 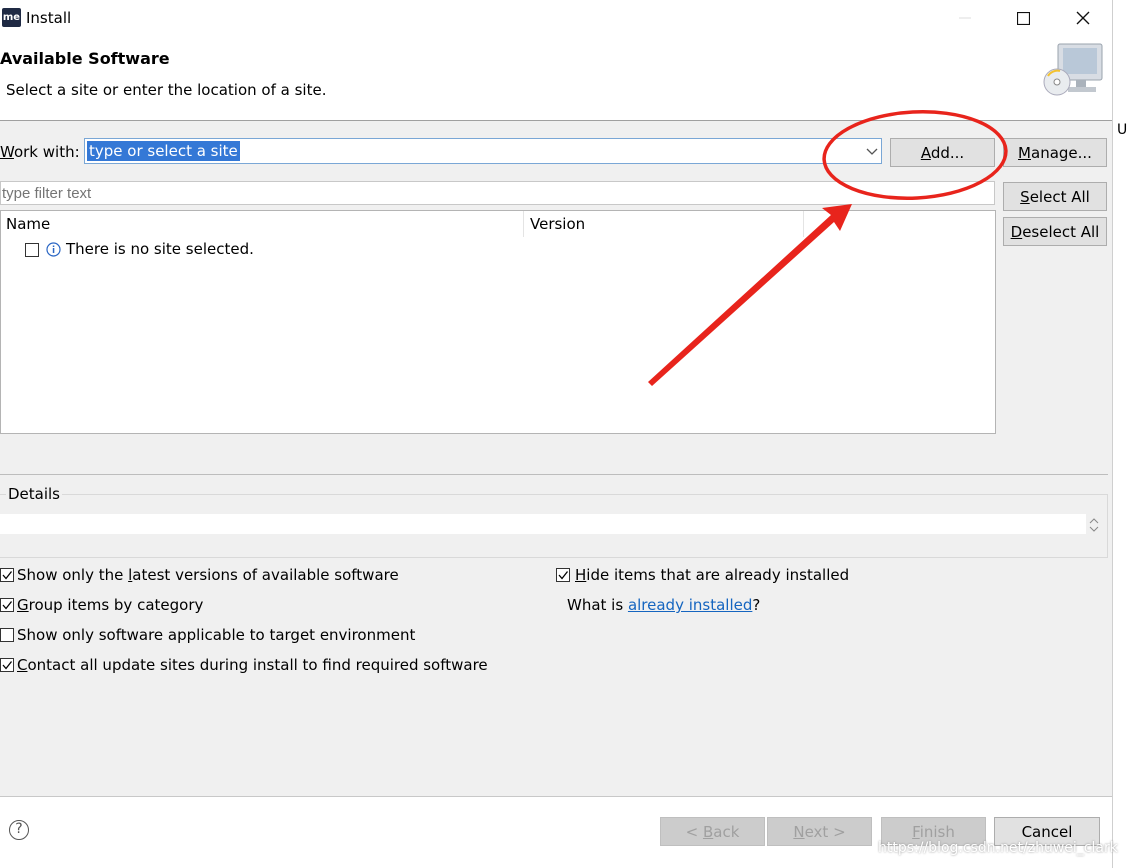 What do you see at coordinates (32, 250) in the screenshot?
I see `row-checkbox` at bounding box center [32, 250].